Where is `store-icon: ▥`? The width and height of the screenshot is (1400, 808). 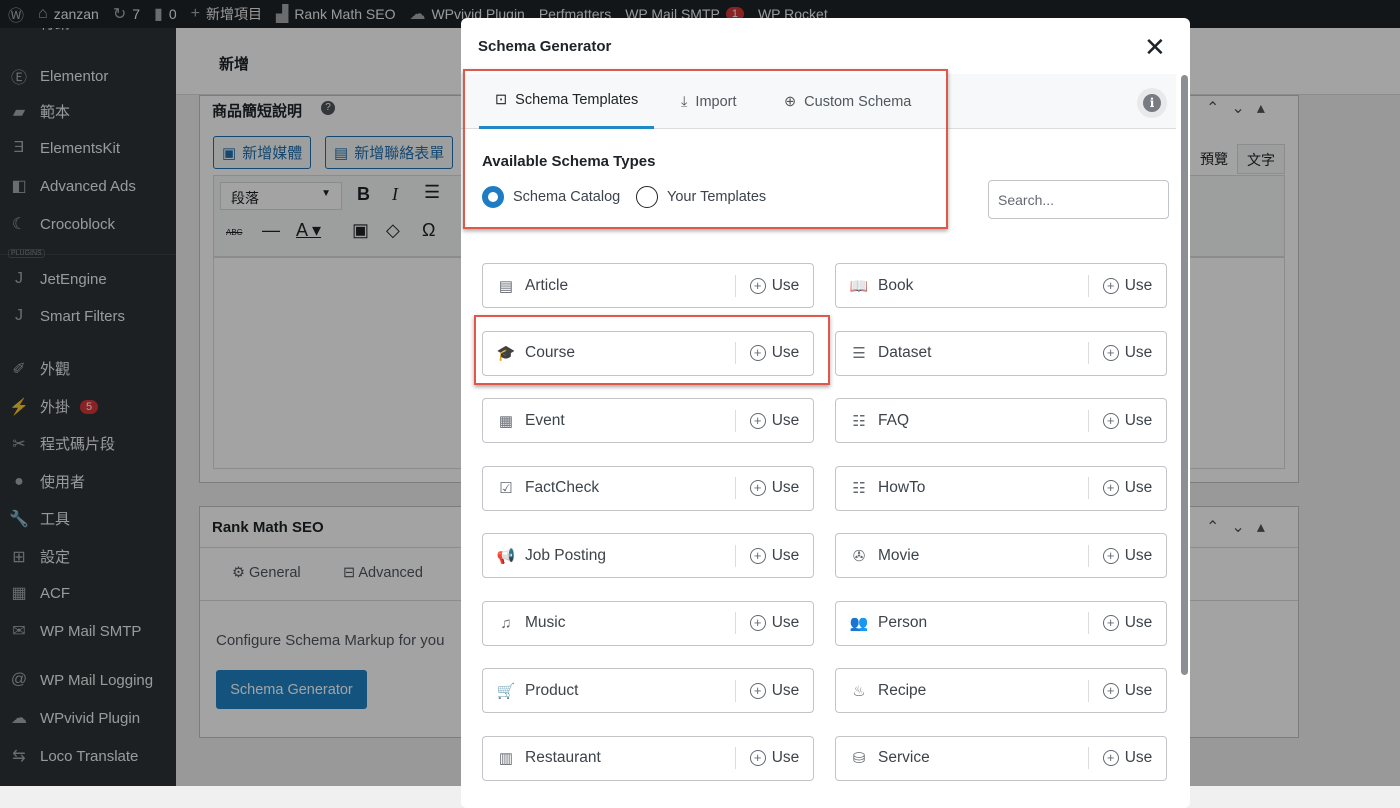 store-icon: ▥ is located at coordinates (506, 758).